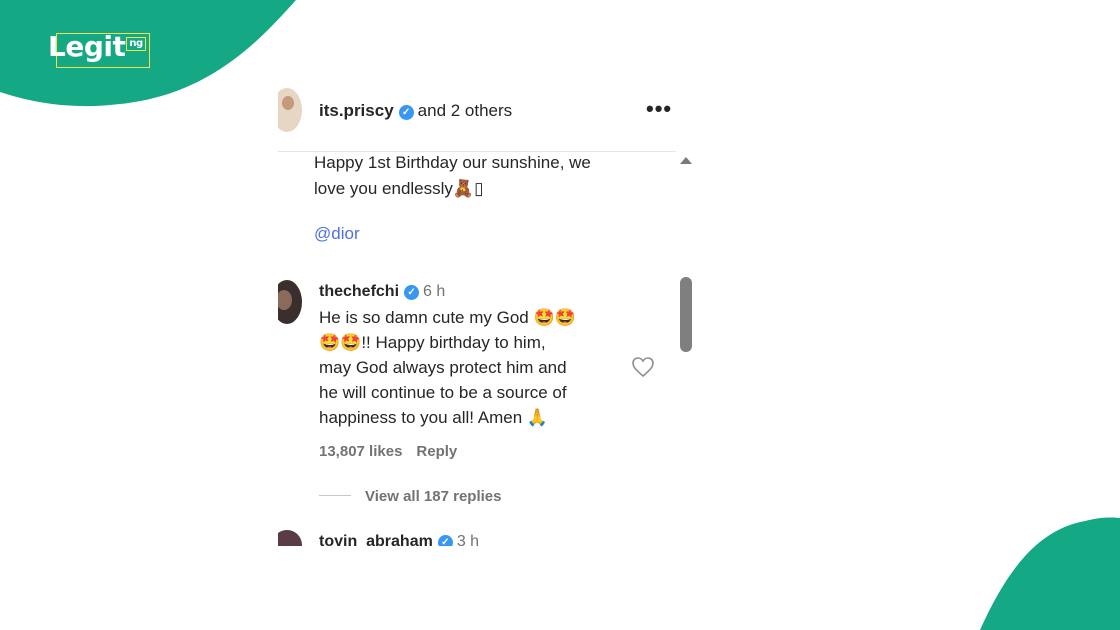 This screenshot has width=1120, height=630. What do you see at coordinates (399, 188) in the screenshot?
I see `caption-line: love you endlessly🧸▯` at bounding box center [399, 188].